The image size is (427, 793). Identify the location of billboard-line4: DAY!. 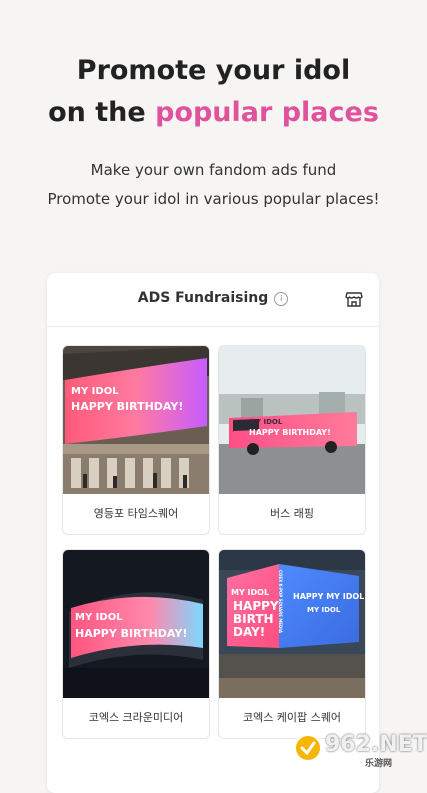
(249, 632).